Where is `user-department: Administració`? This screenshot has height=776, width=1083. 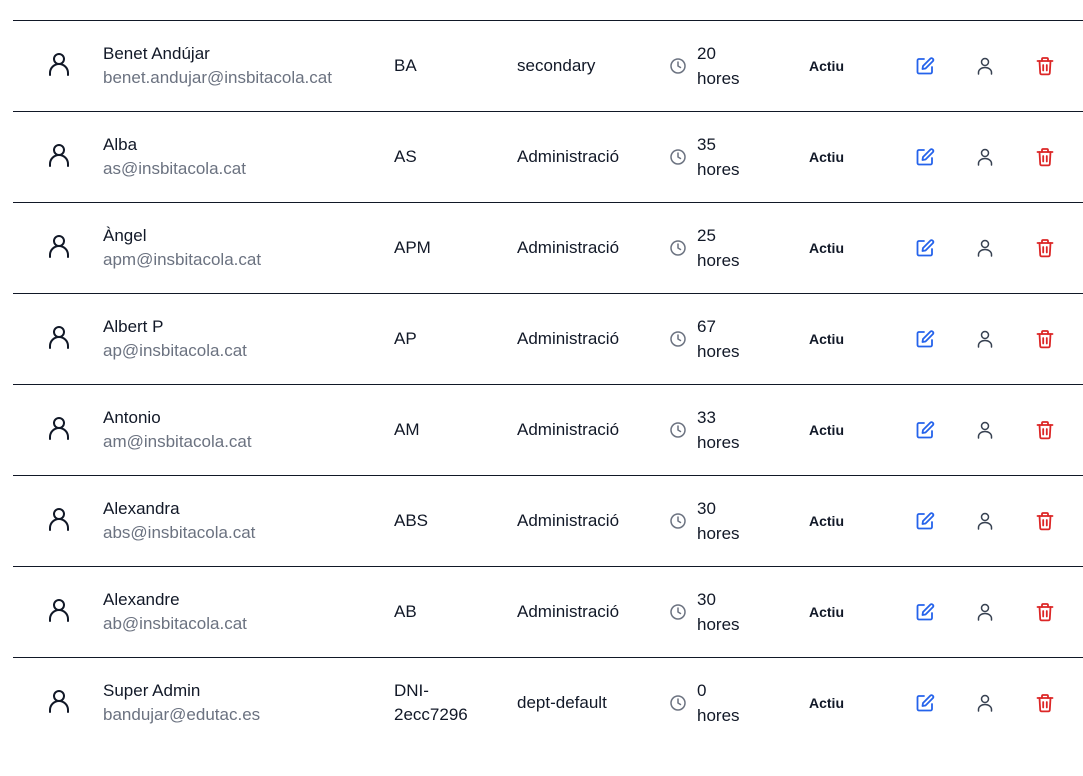 user-department: Administració is located at coordinates (568, 247).